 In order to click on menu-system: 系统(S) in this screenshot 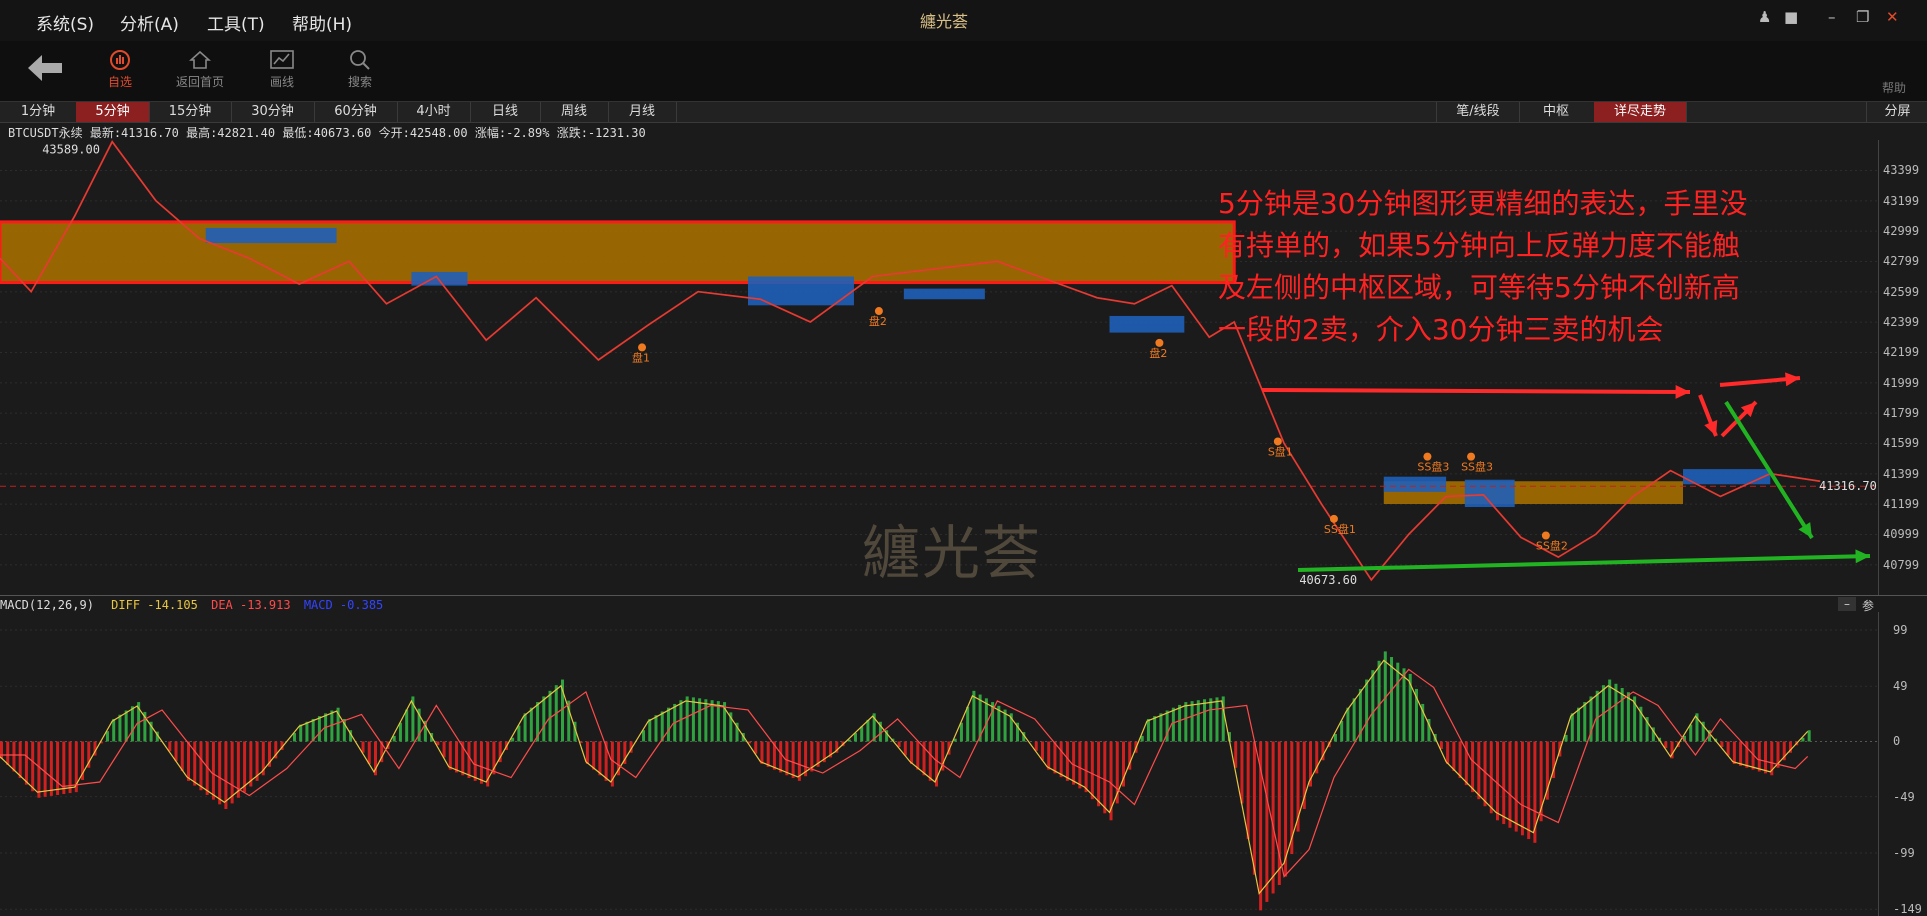, I will do `click(65, 22)`.